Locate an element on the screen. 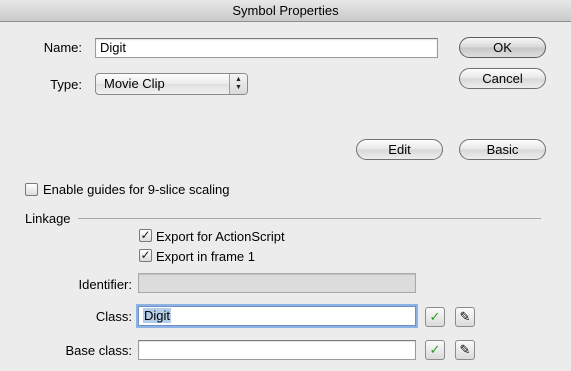 This screenshot has height=371, width=571. ok-button: OK is located at coordinates (502, 47).